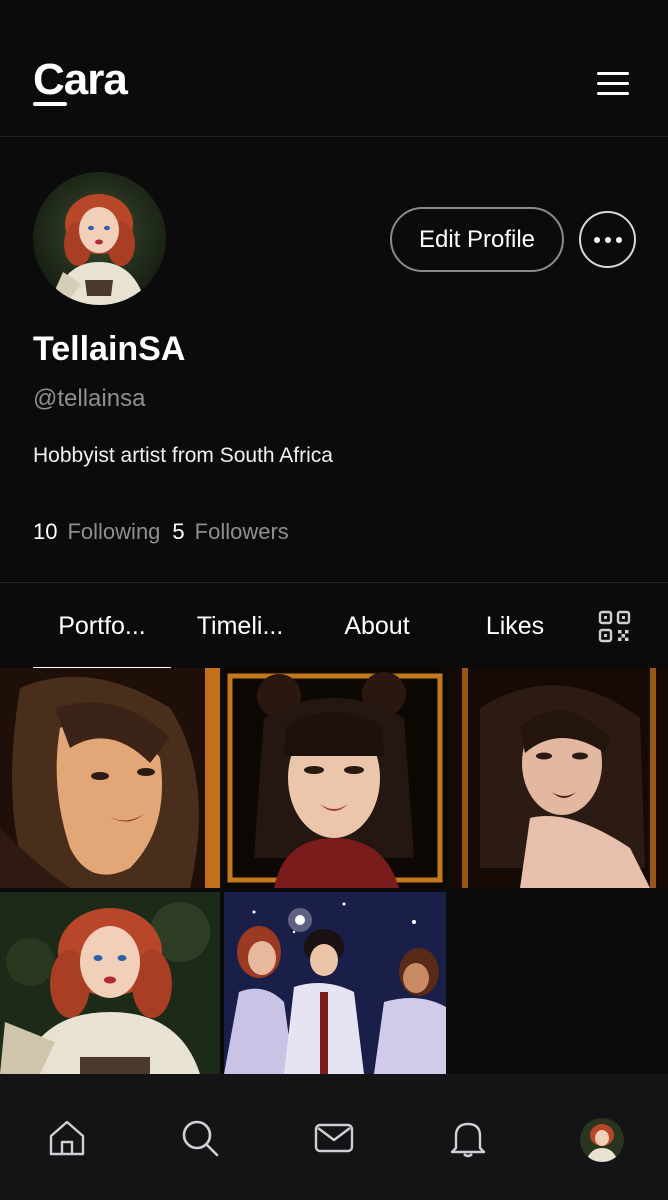 The height and width of the screenshot is (1200, 668). Describe the element at coordinates (80, 80) in the screenshot. I see `cara-logo: Cara` at that location.